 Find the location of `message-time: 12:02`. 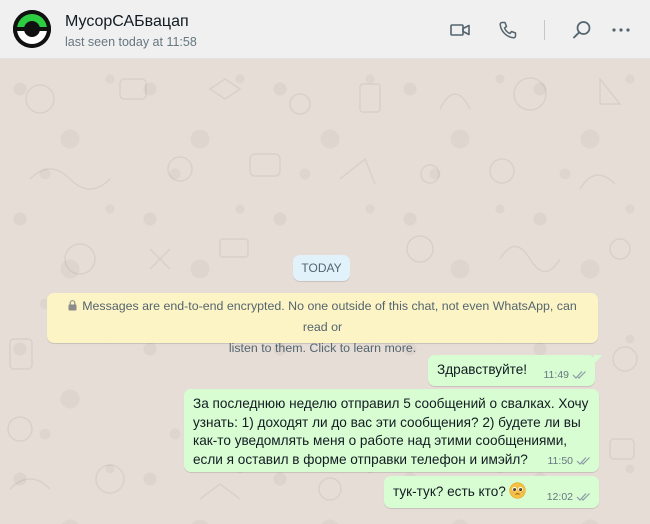

message-time: 12:02 is located at coordinates (559, 497).